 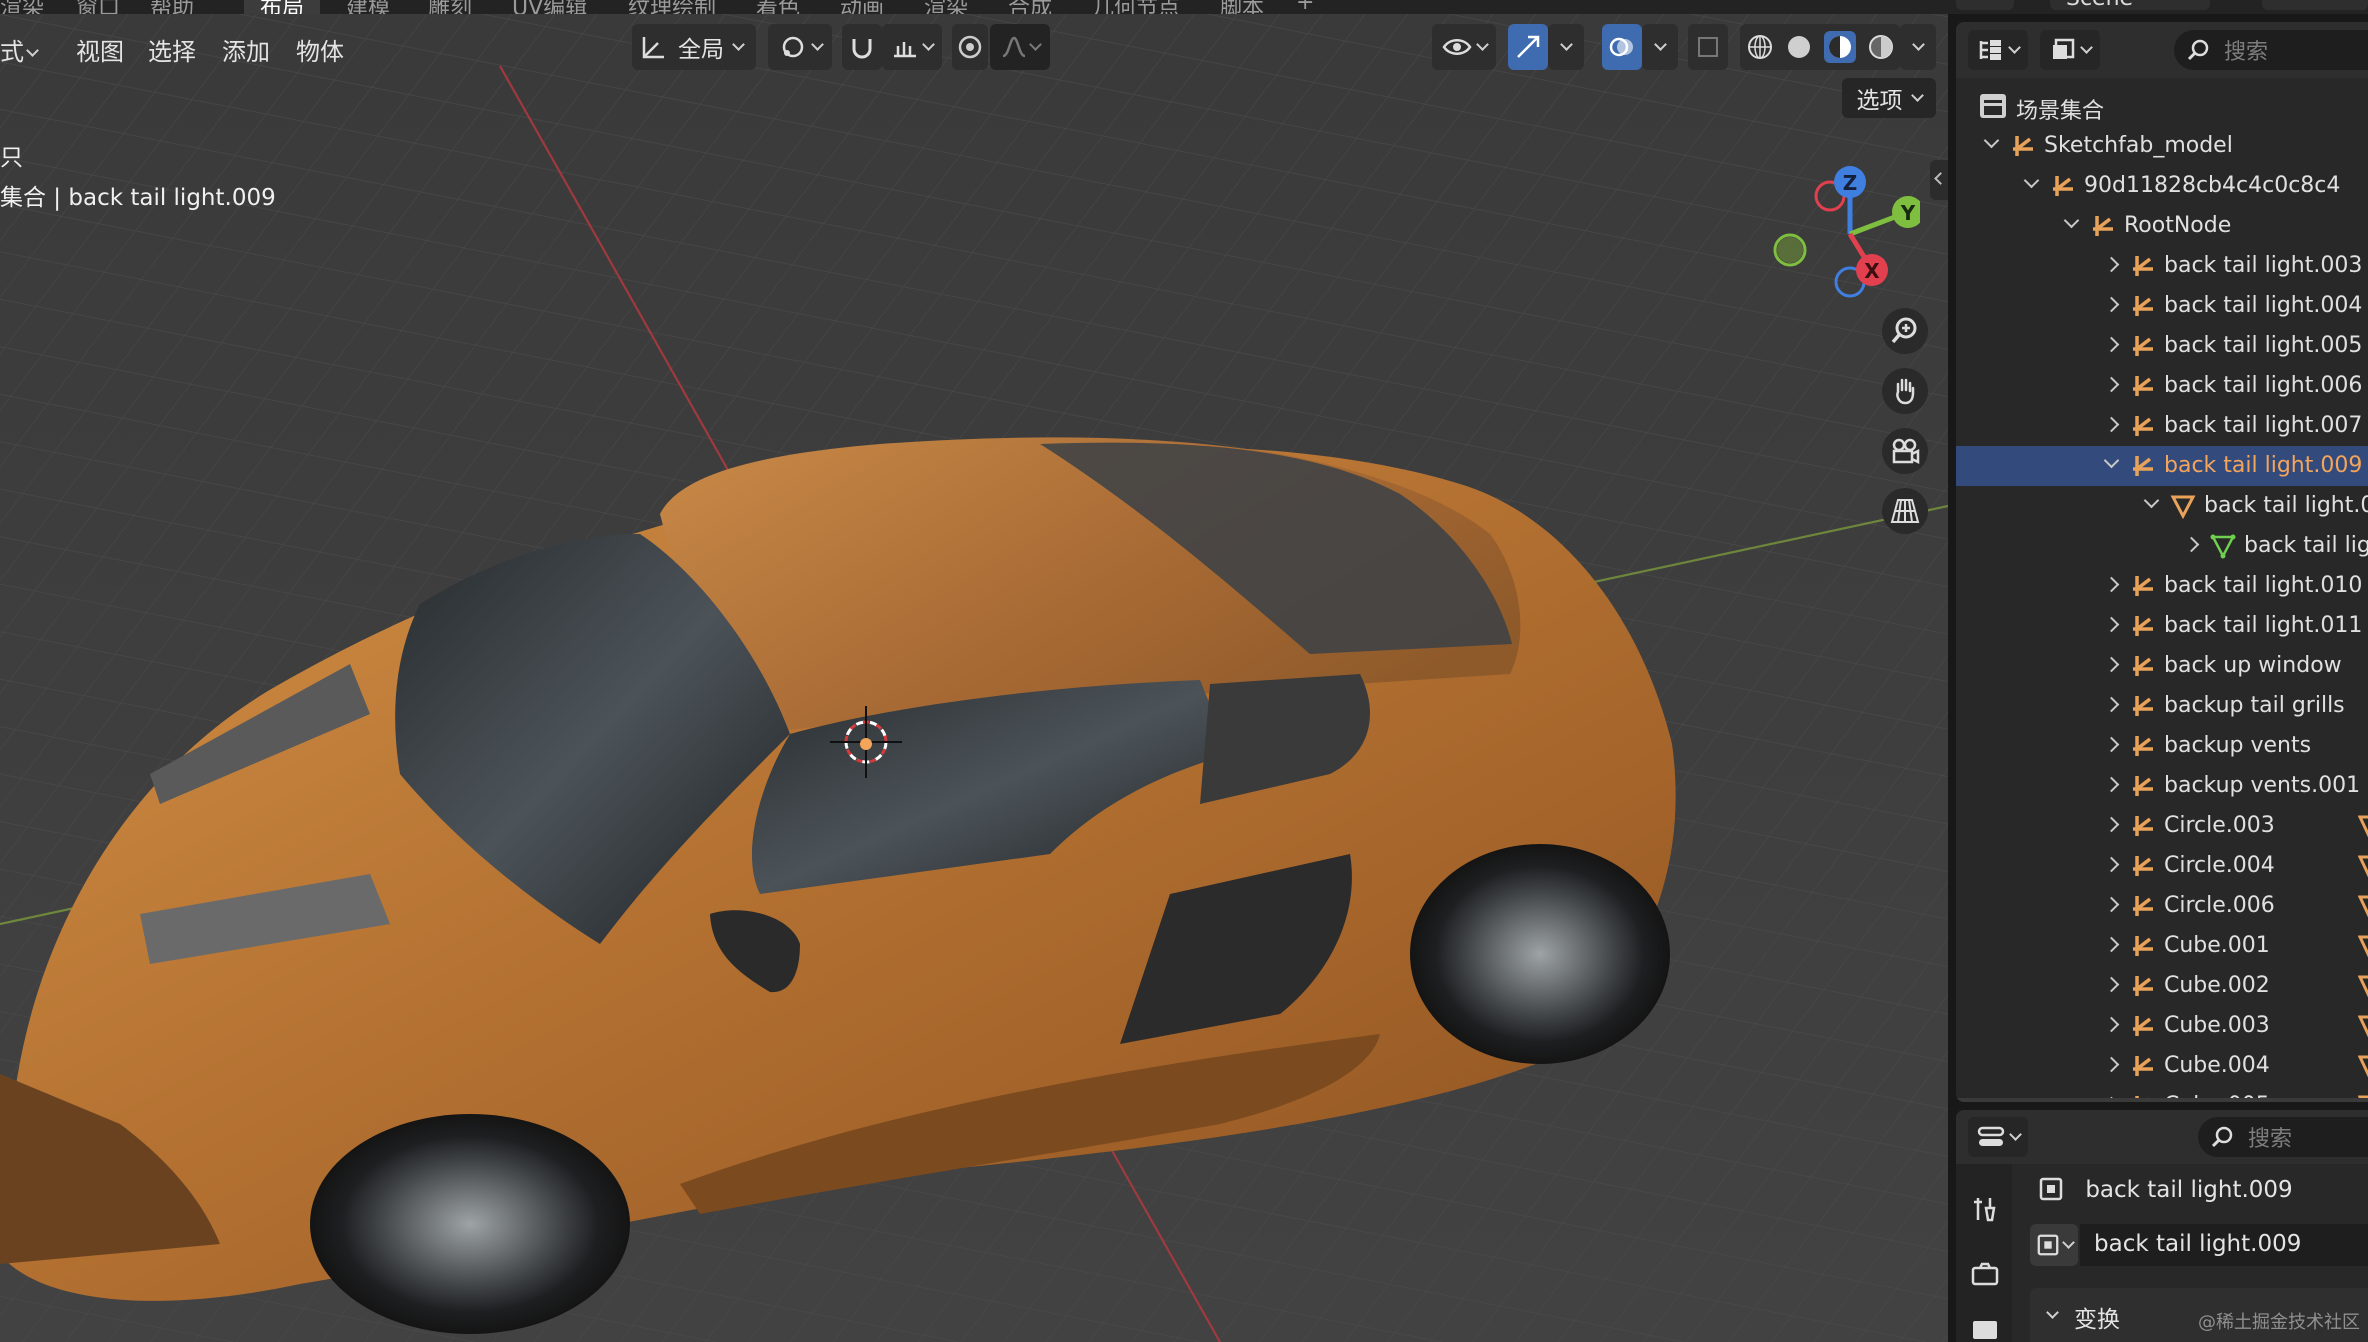 What do you see at coordinates (2162, 266) in the screenshot?
I see `outliner-row: back tail light.003` at bounding box center [2162, 266].